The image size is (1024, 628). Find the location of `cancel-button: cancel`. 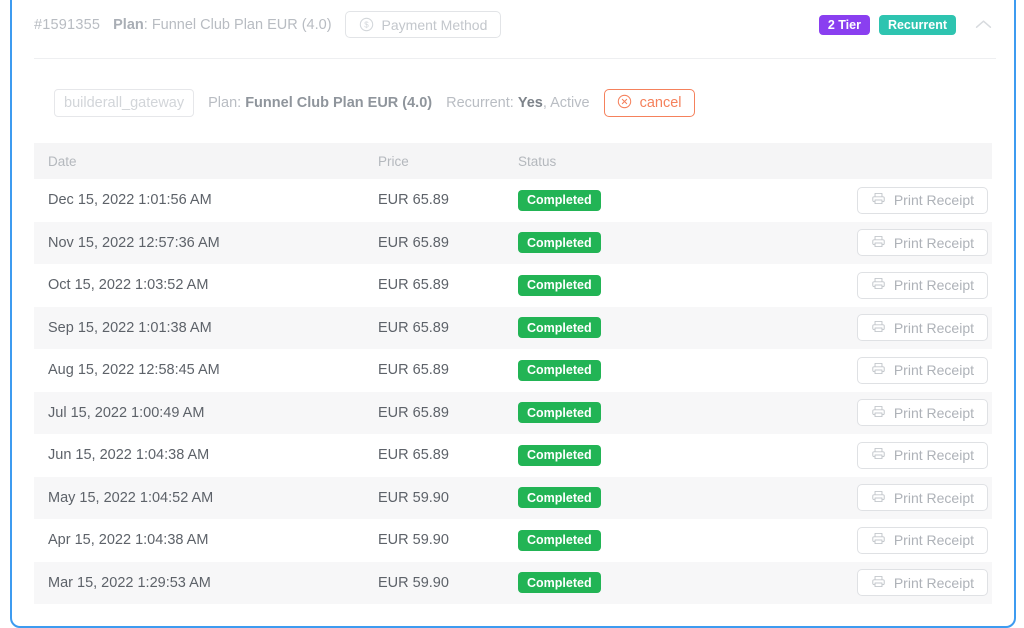

cancel-button: cancel is located at coordinates (649, 103).